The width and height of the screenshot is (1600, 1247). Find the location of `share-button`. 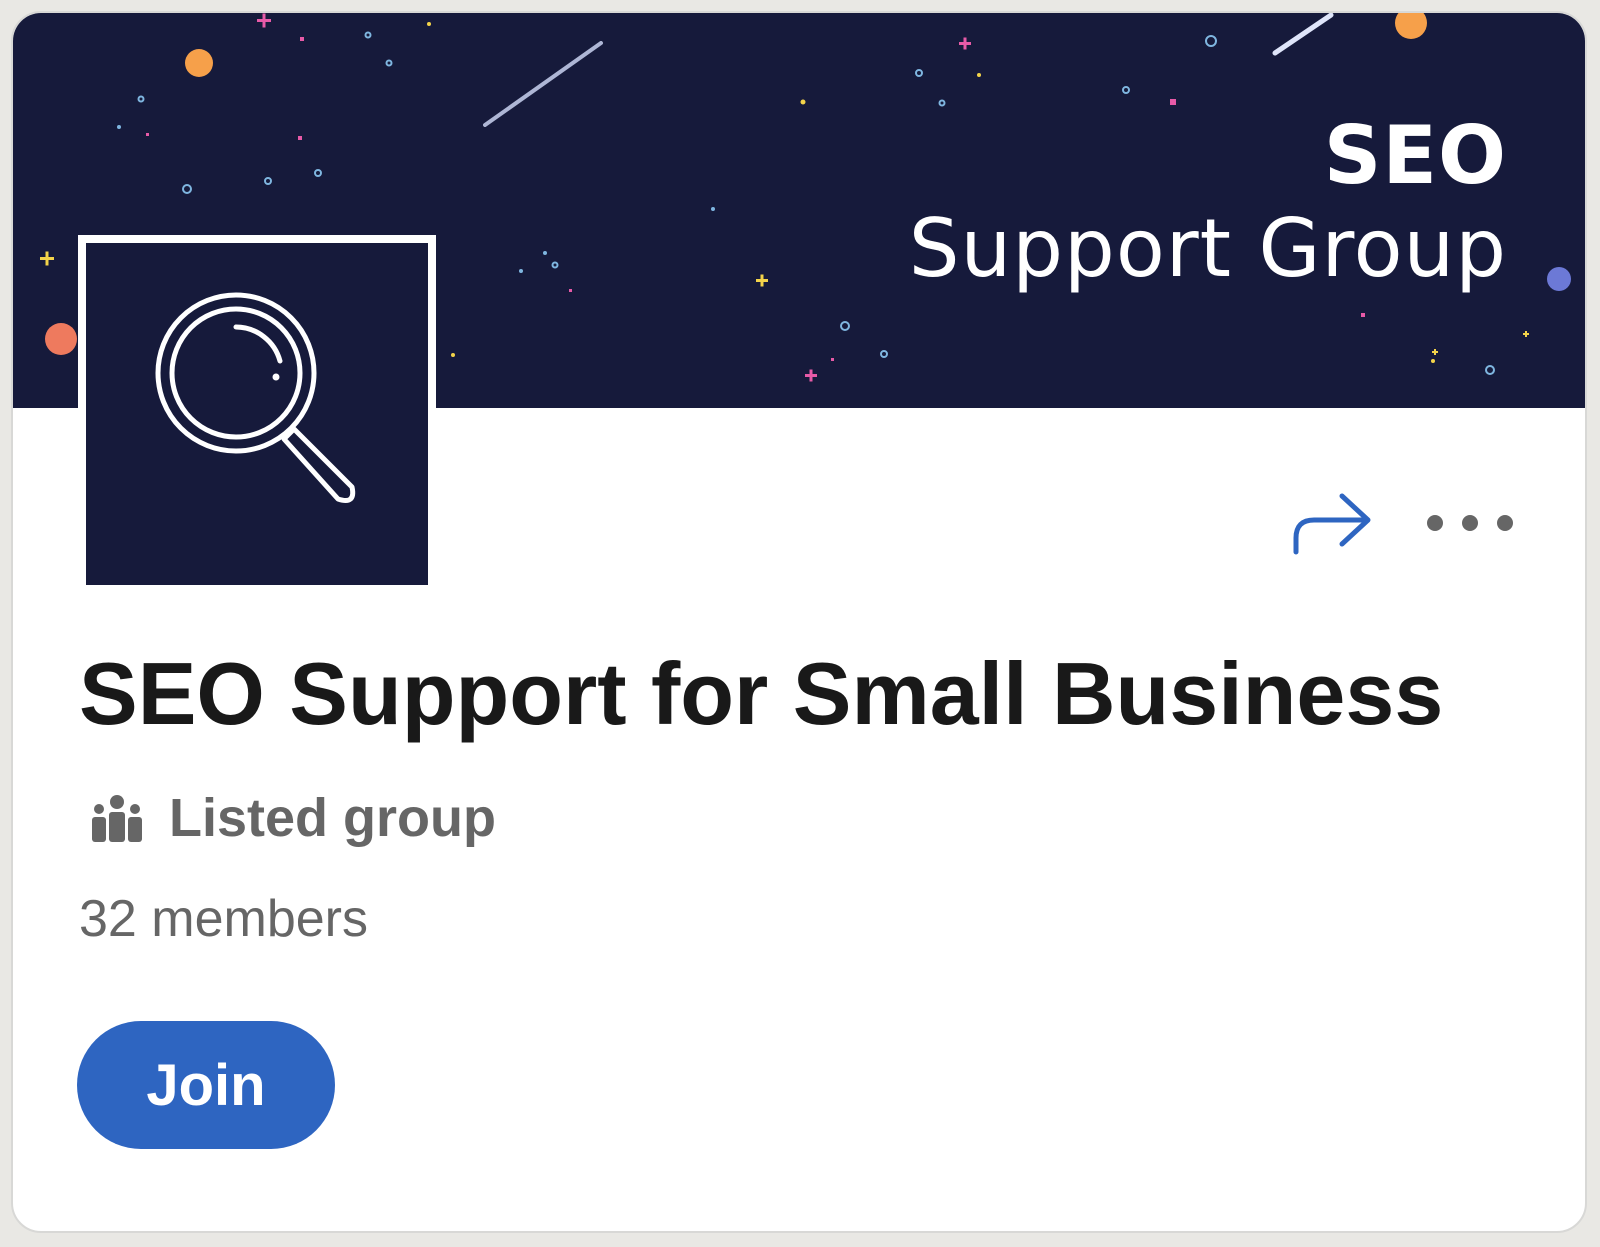

share-button is located at coordinates (1331, 523).